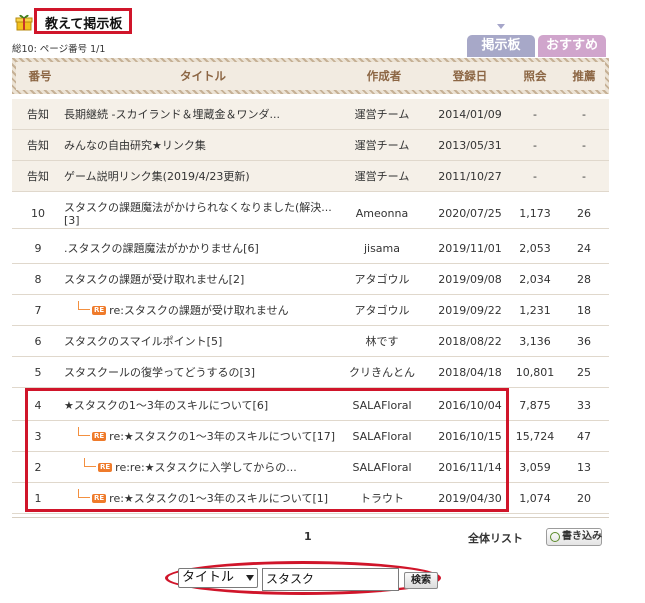  I want to click on post-summary: 総10: ページ番号 1/1, so click(59, 49).